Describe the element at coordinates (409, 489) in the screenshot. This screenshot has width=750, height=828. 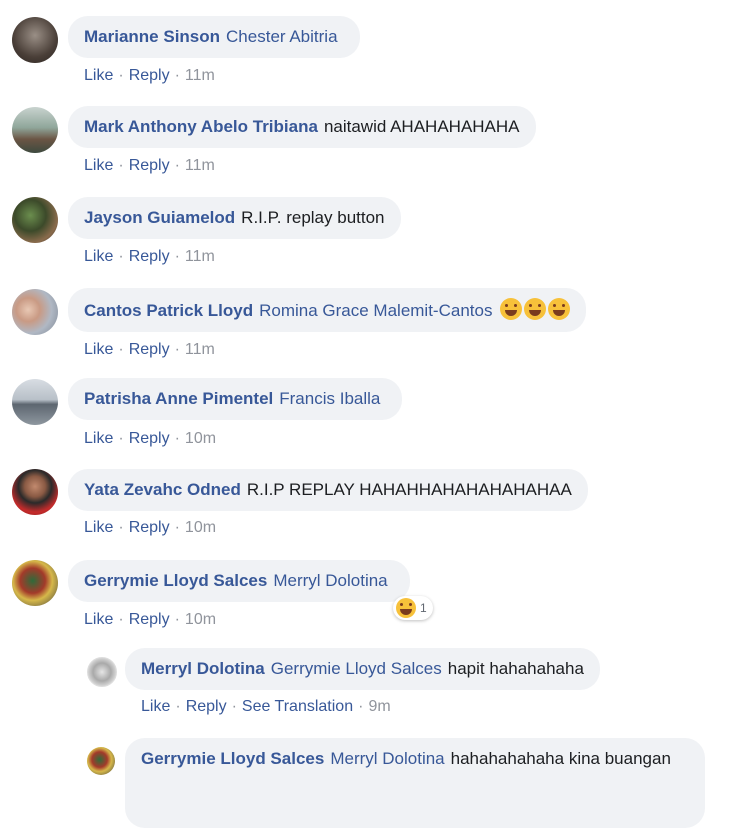
I see `comment-text: R.I.P REPLAY HAHAHHAHAHAHAHAHAA` at that location.